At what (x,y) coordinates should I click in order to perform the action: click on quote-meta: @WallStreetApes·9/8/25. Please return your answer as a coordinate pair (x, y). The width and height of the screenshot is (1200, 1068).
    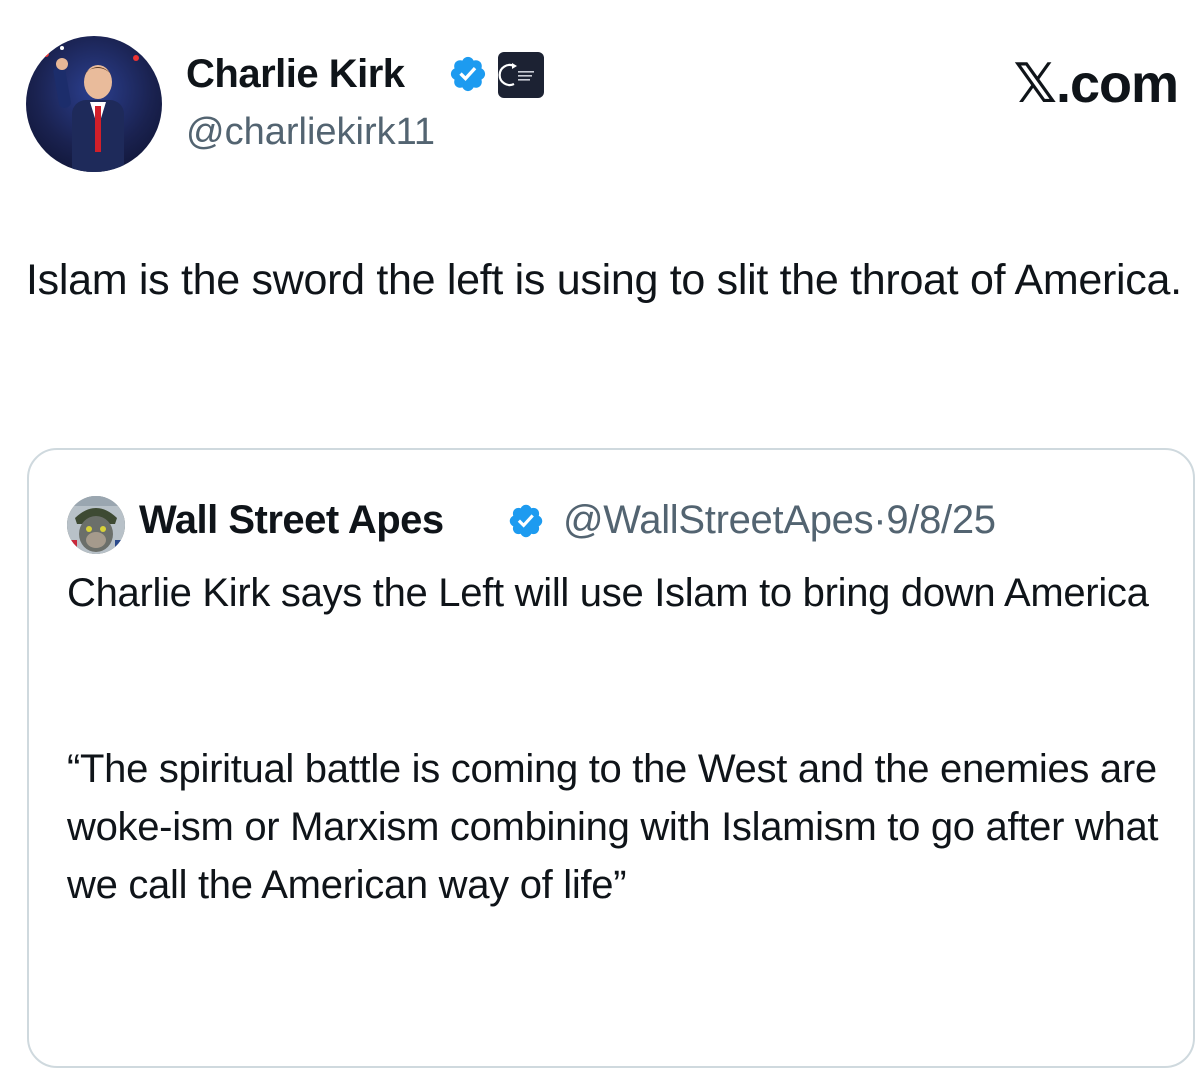
    Looking at the image, I should click on (779, 520).